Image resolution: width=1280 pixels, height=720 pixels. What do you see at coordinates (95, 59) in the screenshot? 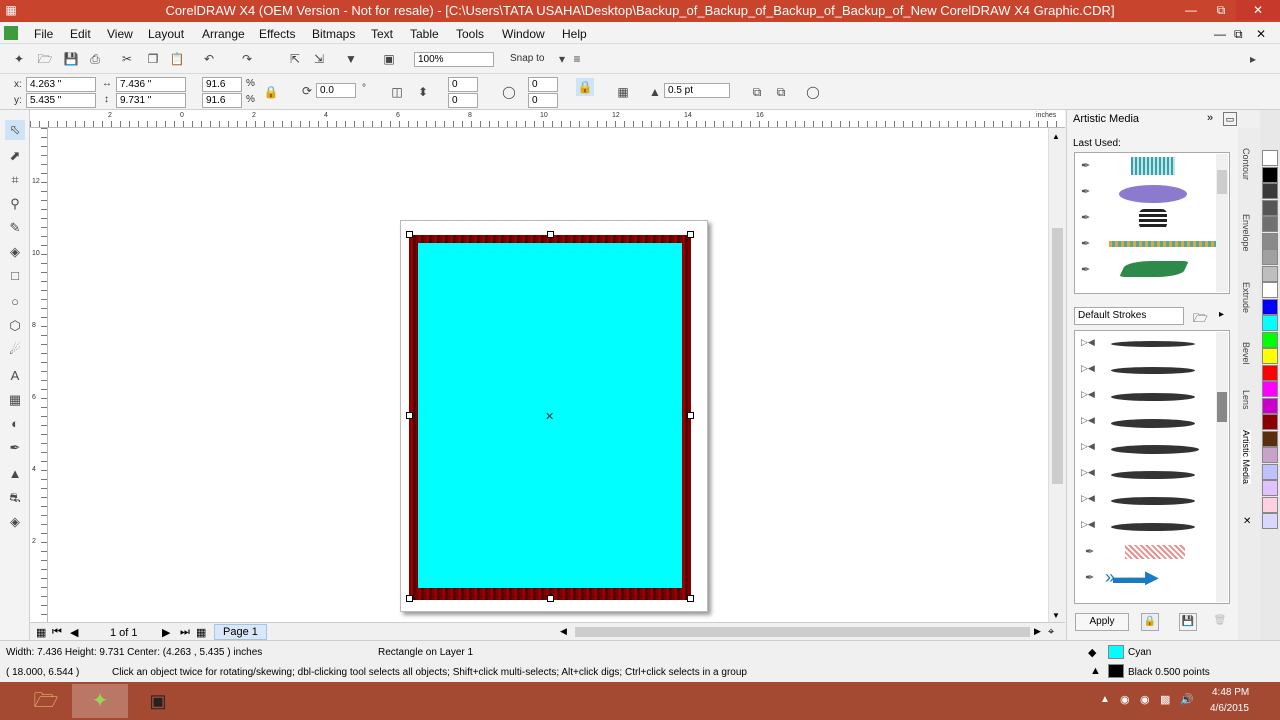
I see `print-icon: ⎙` at bounding box center [95, 59].